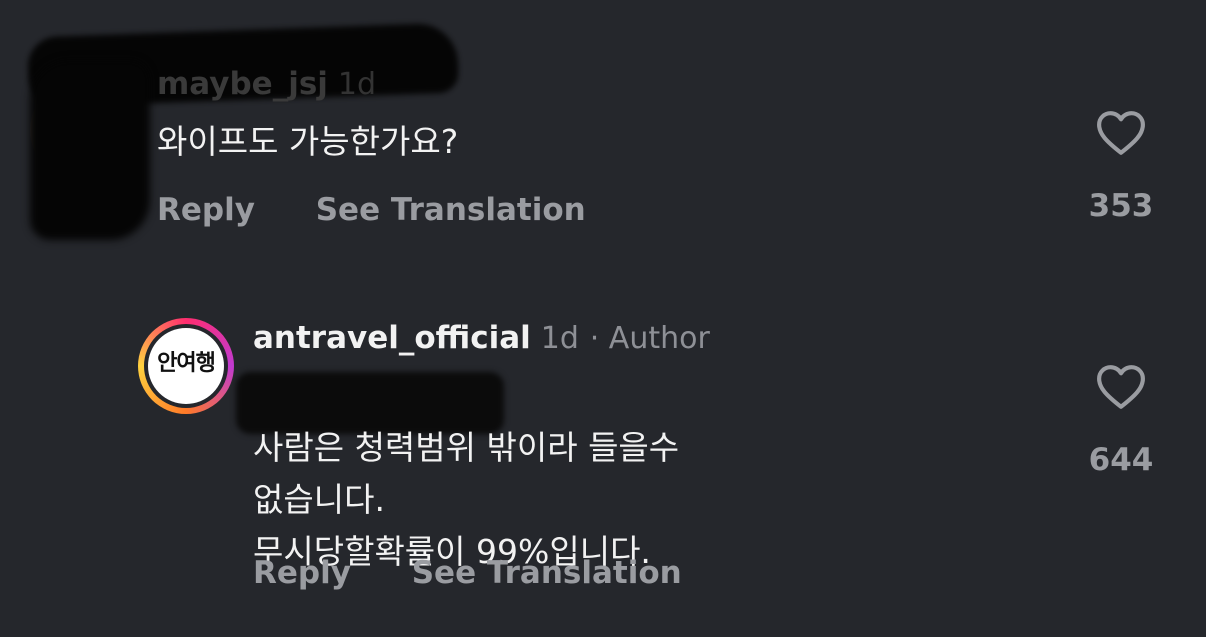 Image resolution: width=1206 pixels, height=637 pixels. What do you see at coordinates (302, 573) in the screenshot?
I see `reply-button: Reply` at bounding box center [302, 573].